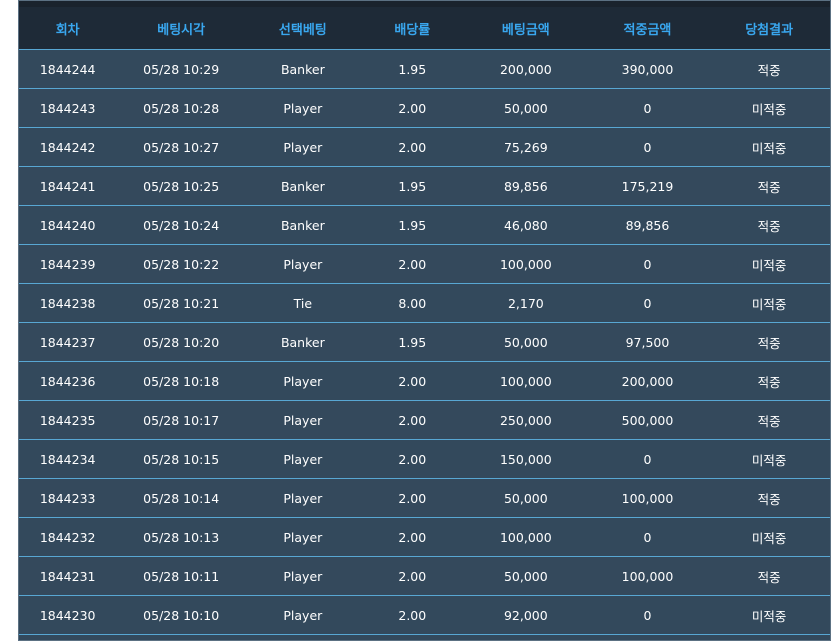  Describe the element at coordinates (424, 264) in the screenshot. I see `table-row: 1844239 05/28 10:22 Player 2.00 100,000 0 미적중` at that location.